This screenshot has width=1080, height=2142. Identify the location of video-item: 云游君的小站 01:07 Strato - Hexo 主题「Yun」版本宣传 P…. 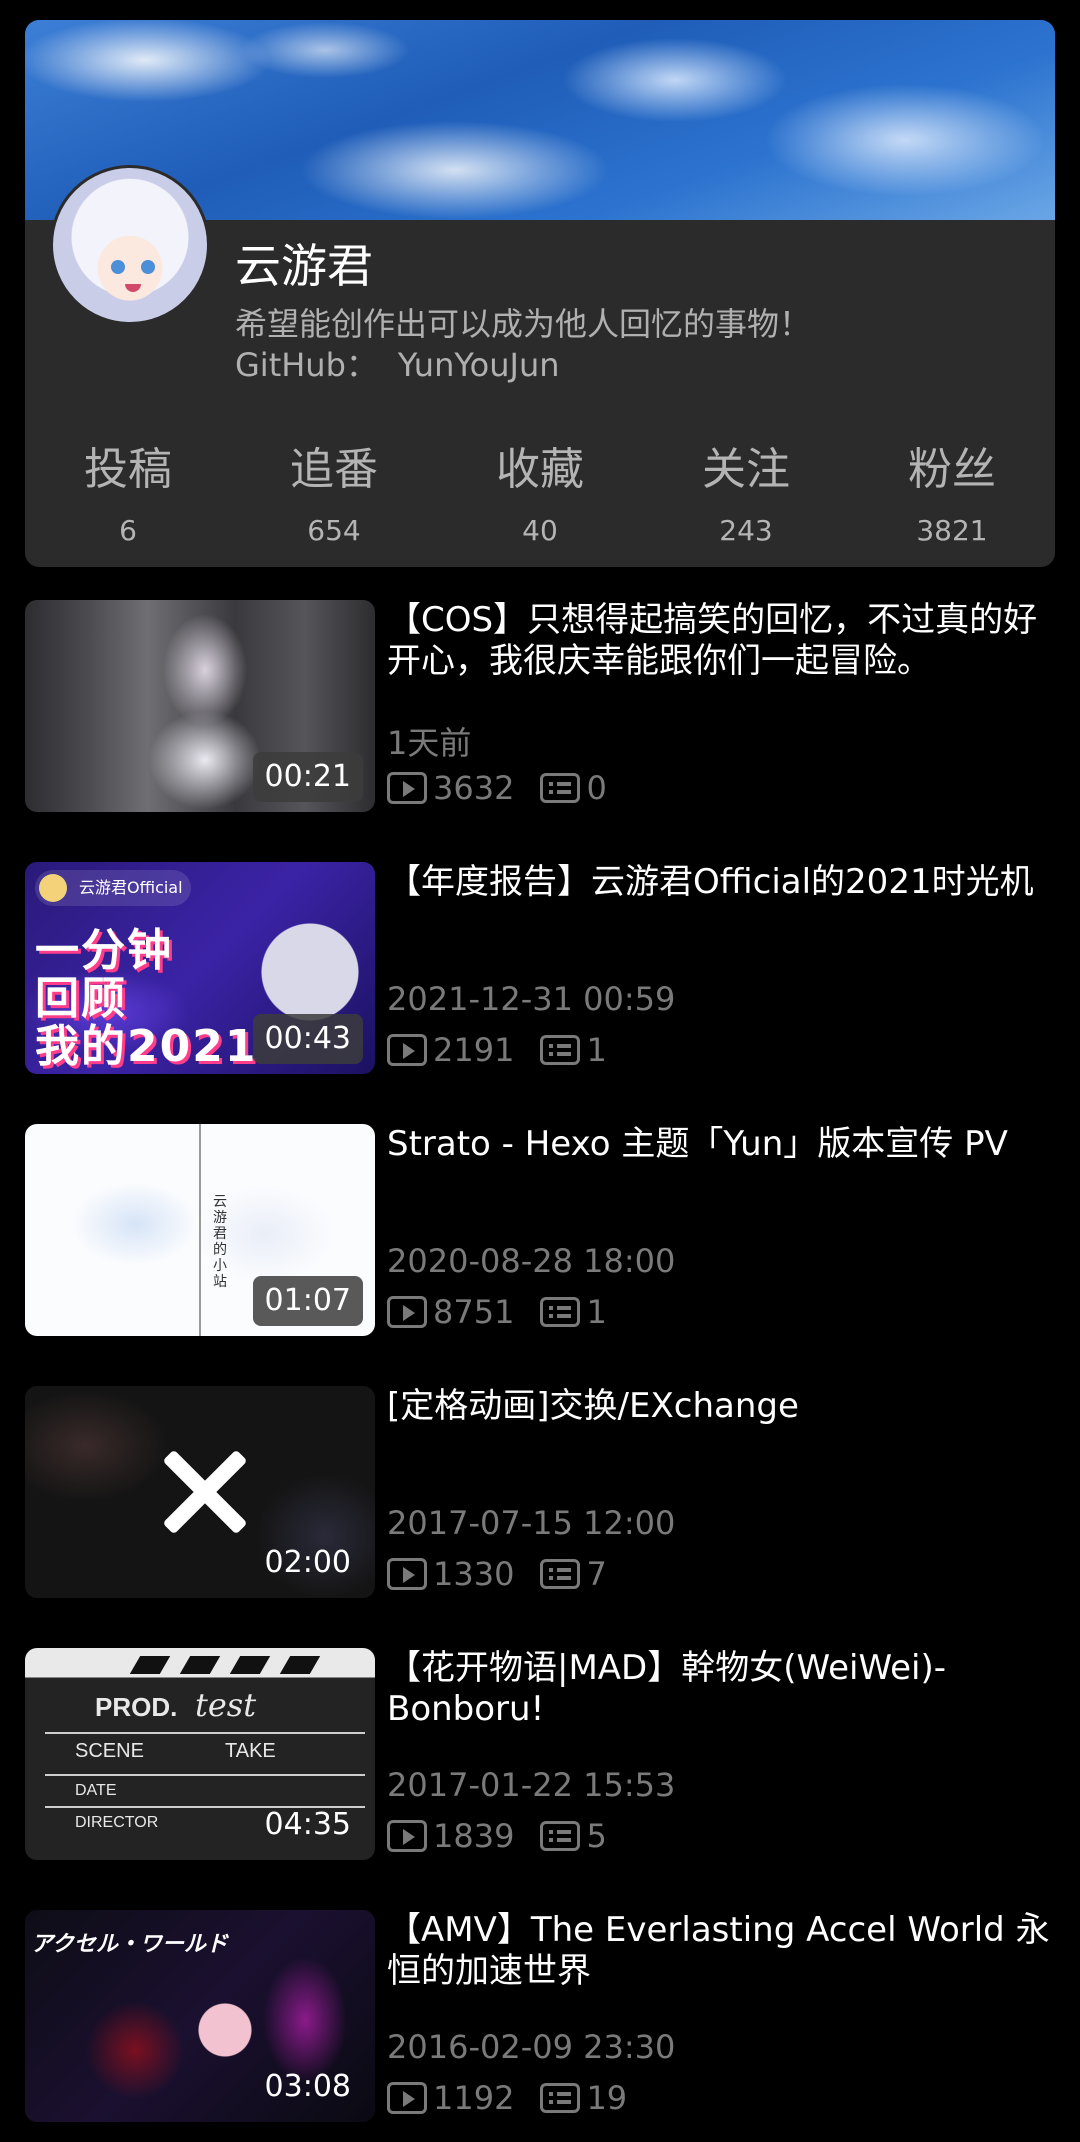
(540, 1230).